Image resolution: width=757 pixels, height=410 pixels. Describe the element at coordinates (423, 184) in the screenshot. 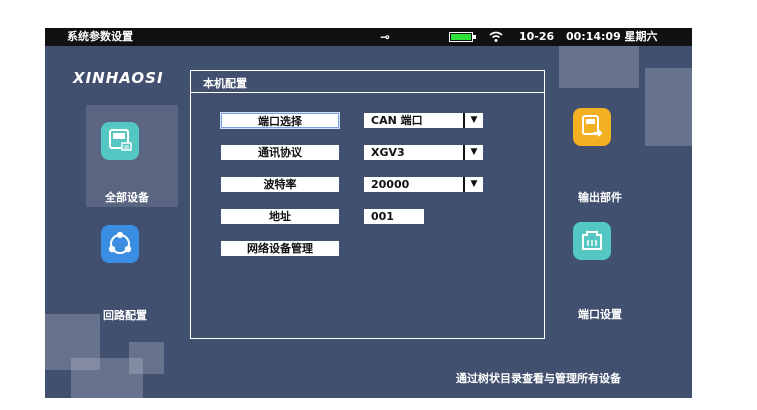

I see `baud-rate-dropdown: 20000 ▼` at that location.